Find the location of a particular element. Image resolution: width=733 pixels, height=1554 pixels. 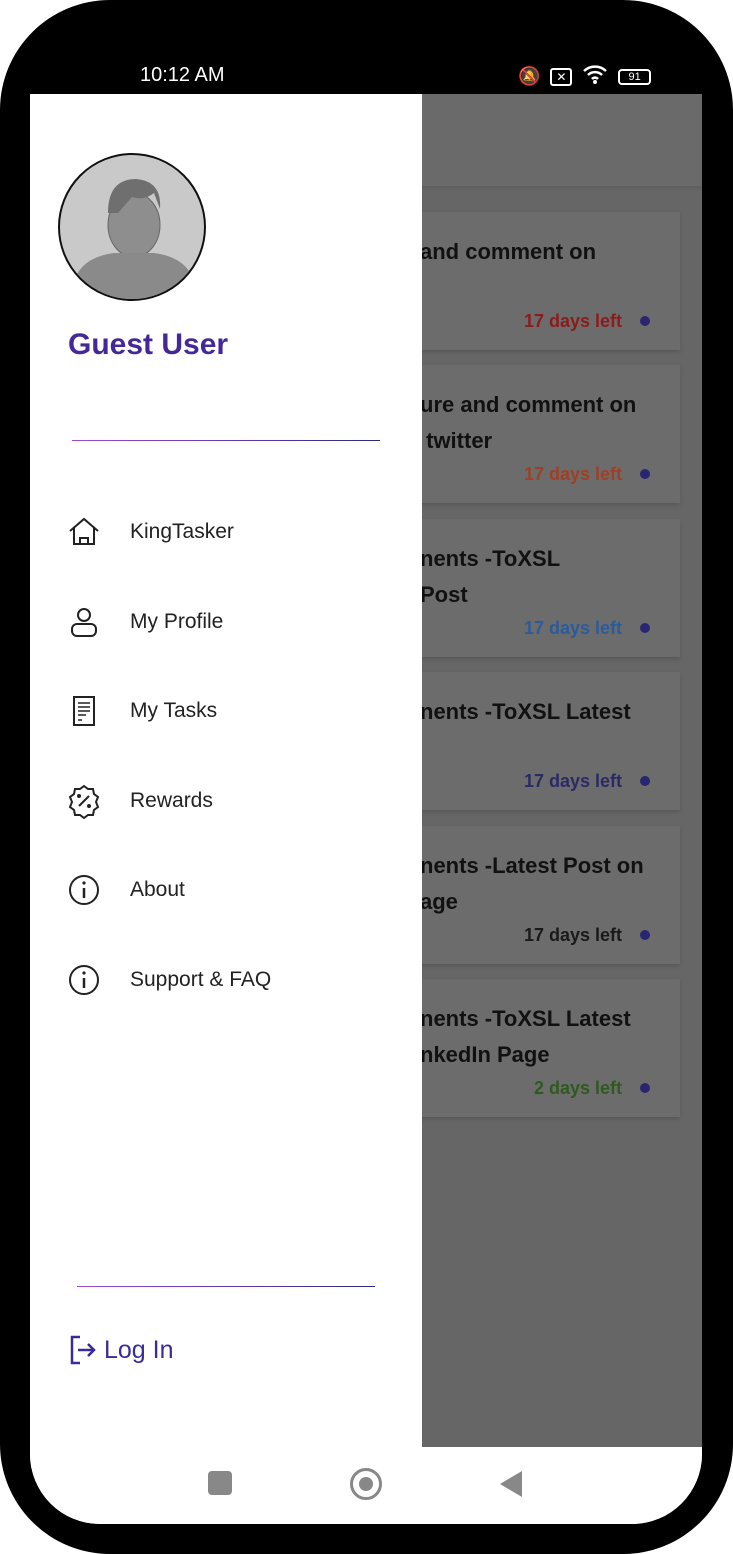

home-icon is located at coordinates (84, 531).